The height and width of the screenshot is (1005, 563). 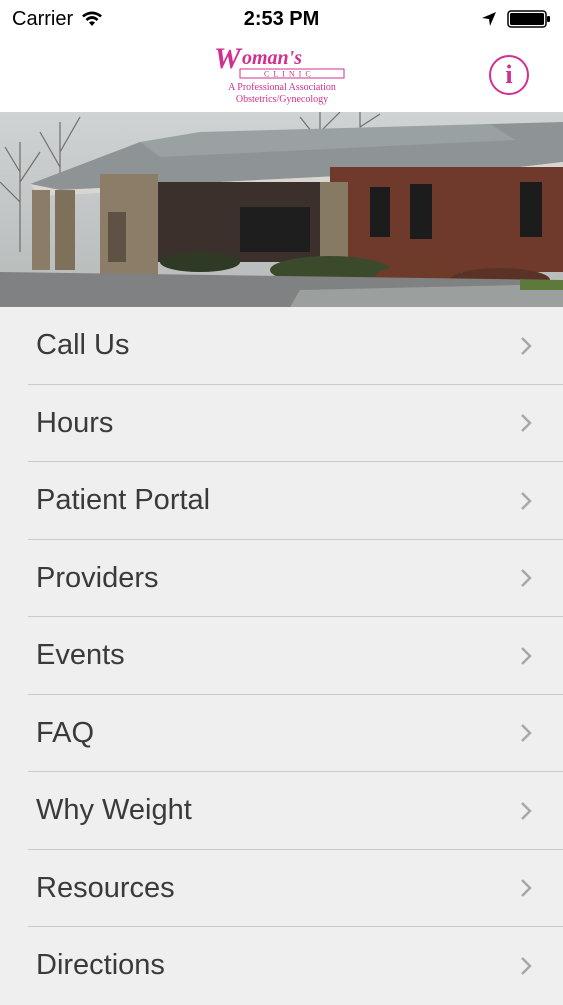 I want to click on menu-item-label: Events, so click(x=80, y=655).